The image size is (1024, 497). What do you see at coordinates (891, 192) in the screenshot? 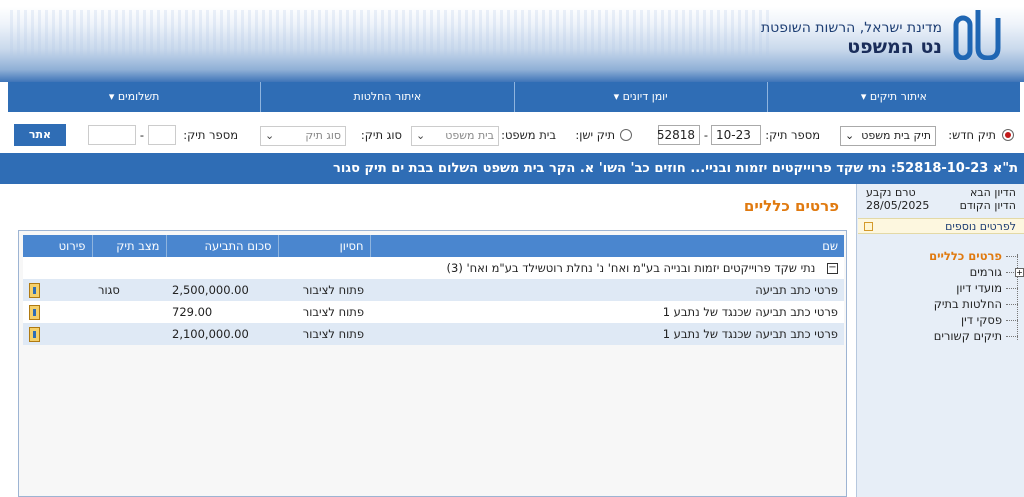
I see `next-hearing-value: טרם נקבע` at bounding box center [891, 192].